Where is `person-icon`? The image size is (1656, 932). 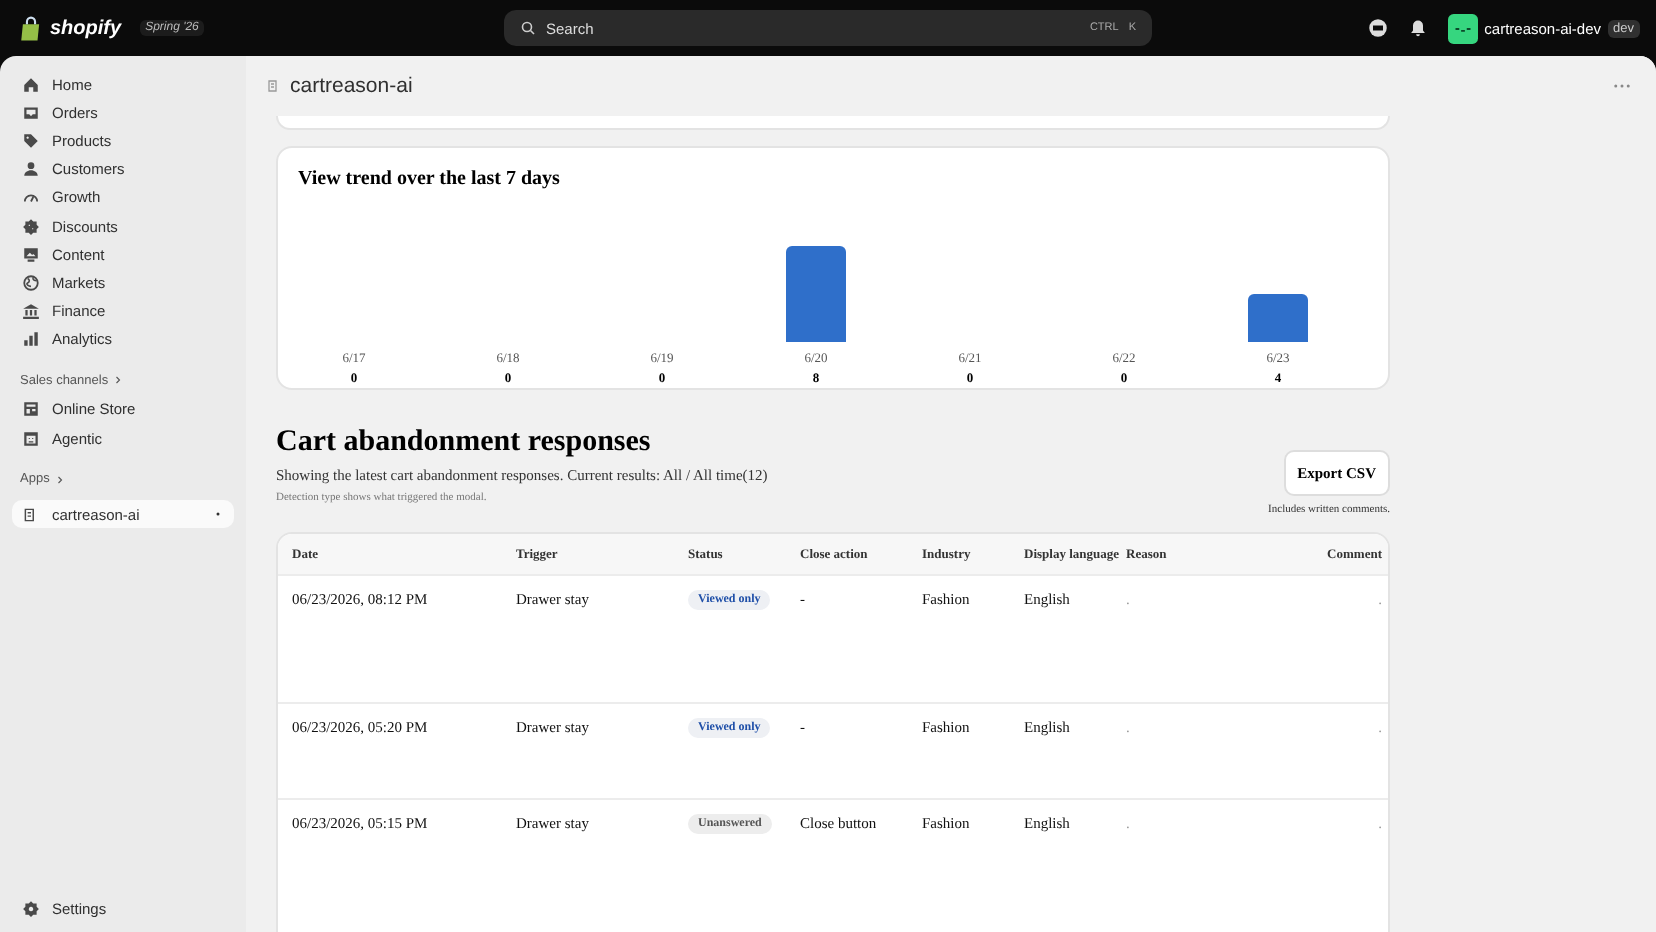
person-icon is located at coordinates (31, 169).